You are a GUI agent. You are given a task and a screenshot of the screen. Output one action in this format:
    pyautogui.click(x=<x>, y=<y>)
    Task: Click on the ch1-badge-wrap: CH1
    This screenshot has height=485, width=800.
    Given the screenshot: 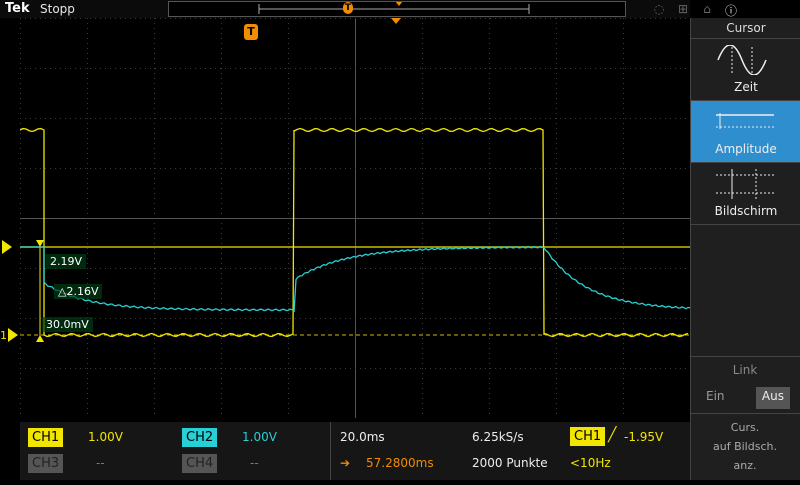 What is the action you would take?
    pyautogui.click(x=46, y=437)
    